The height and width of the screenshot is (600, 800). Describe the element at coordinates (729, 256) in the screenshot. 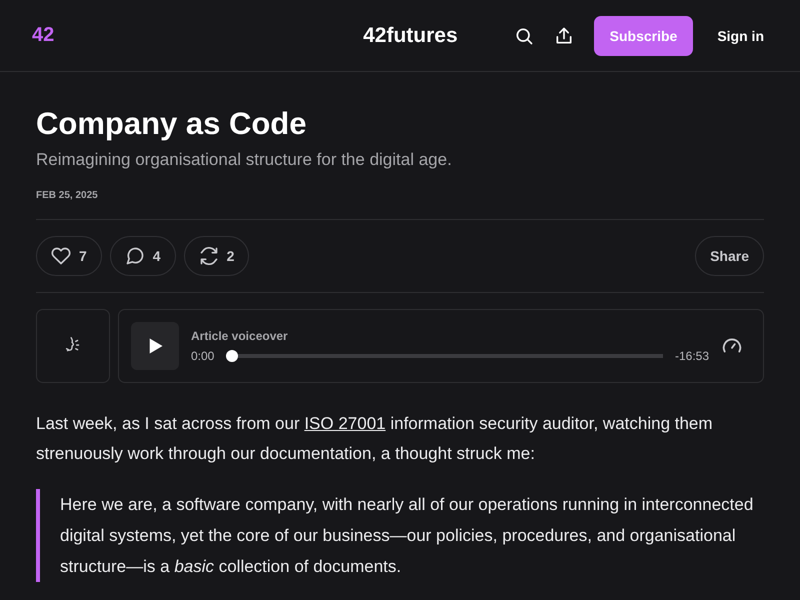

I see `share-button: Share` at that location.